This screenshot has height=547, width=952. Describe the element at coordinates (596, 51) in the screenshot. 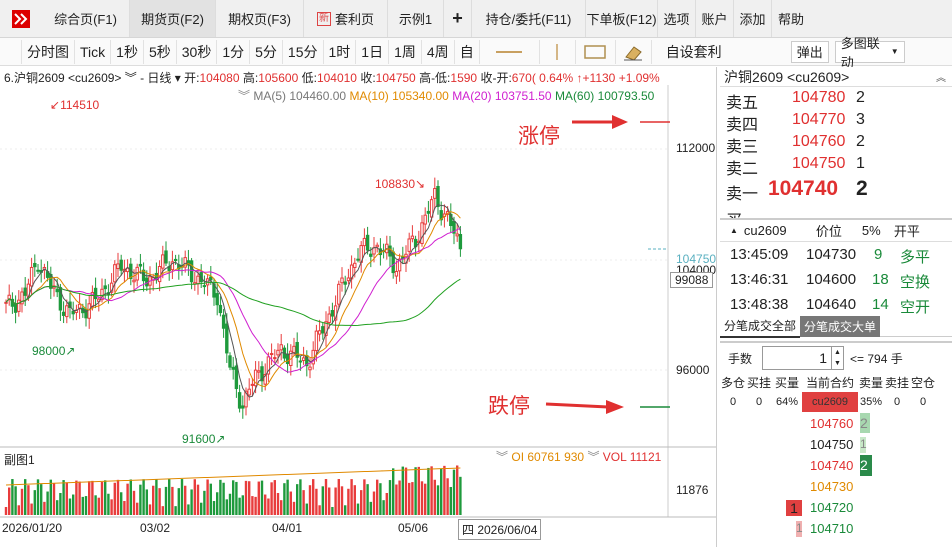

I see `rect-tool` at that location.